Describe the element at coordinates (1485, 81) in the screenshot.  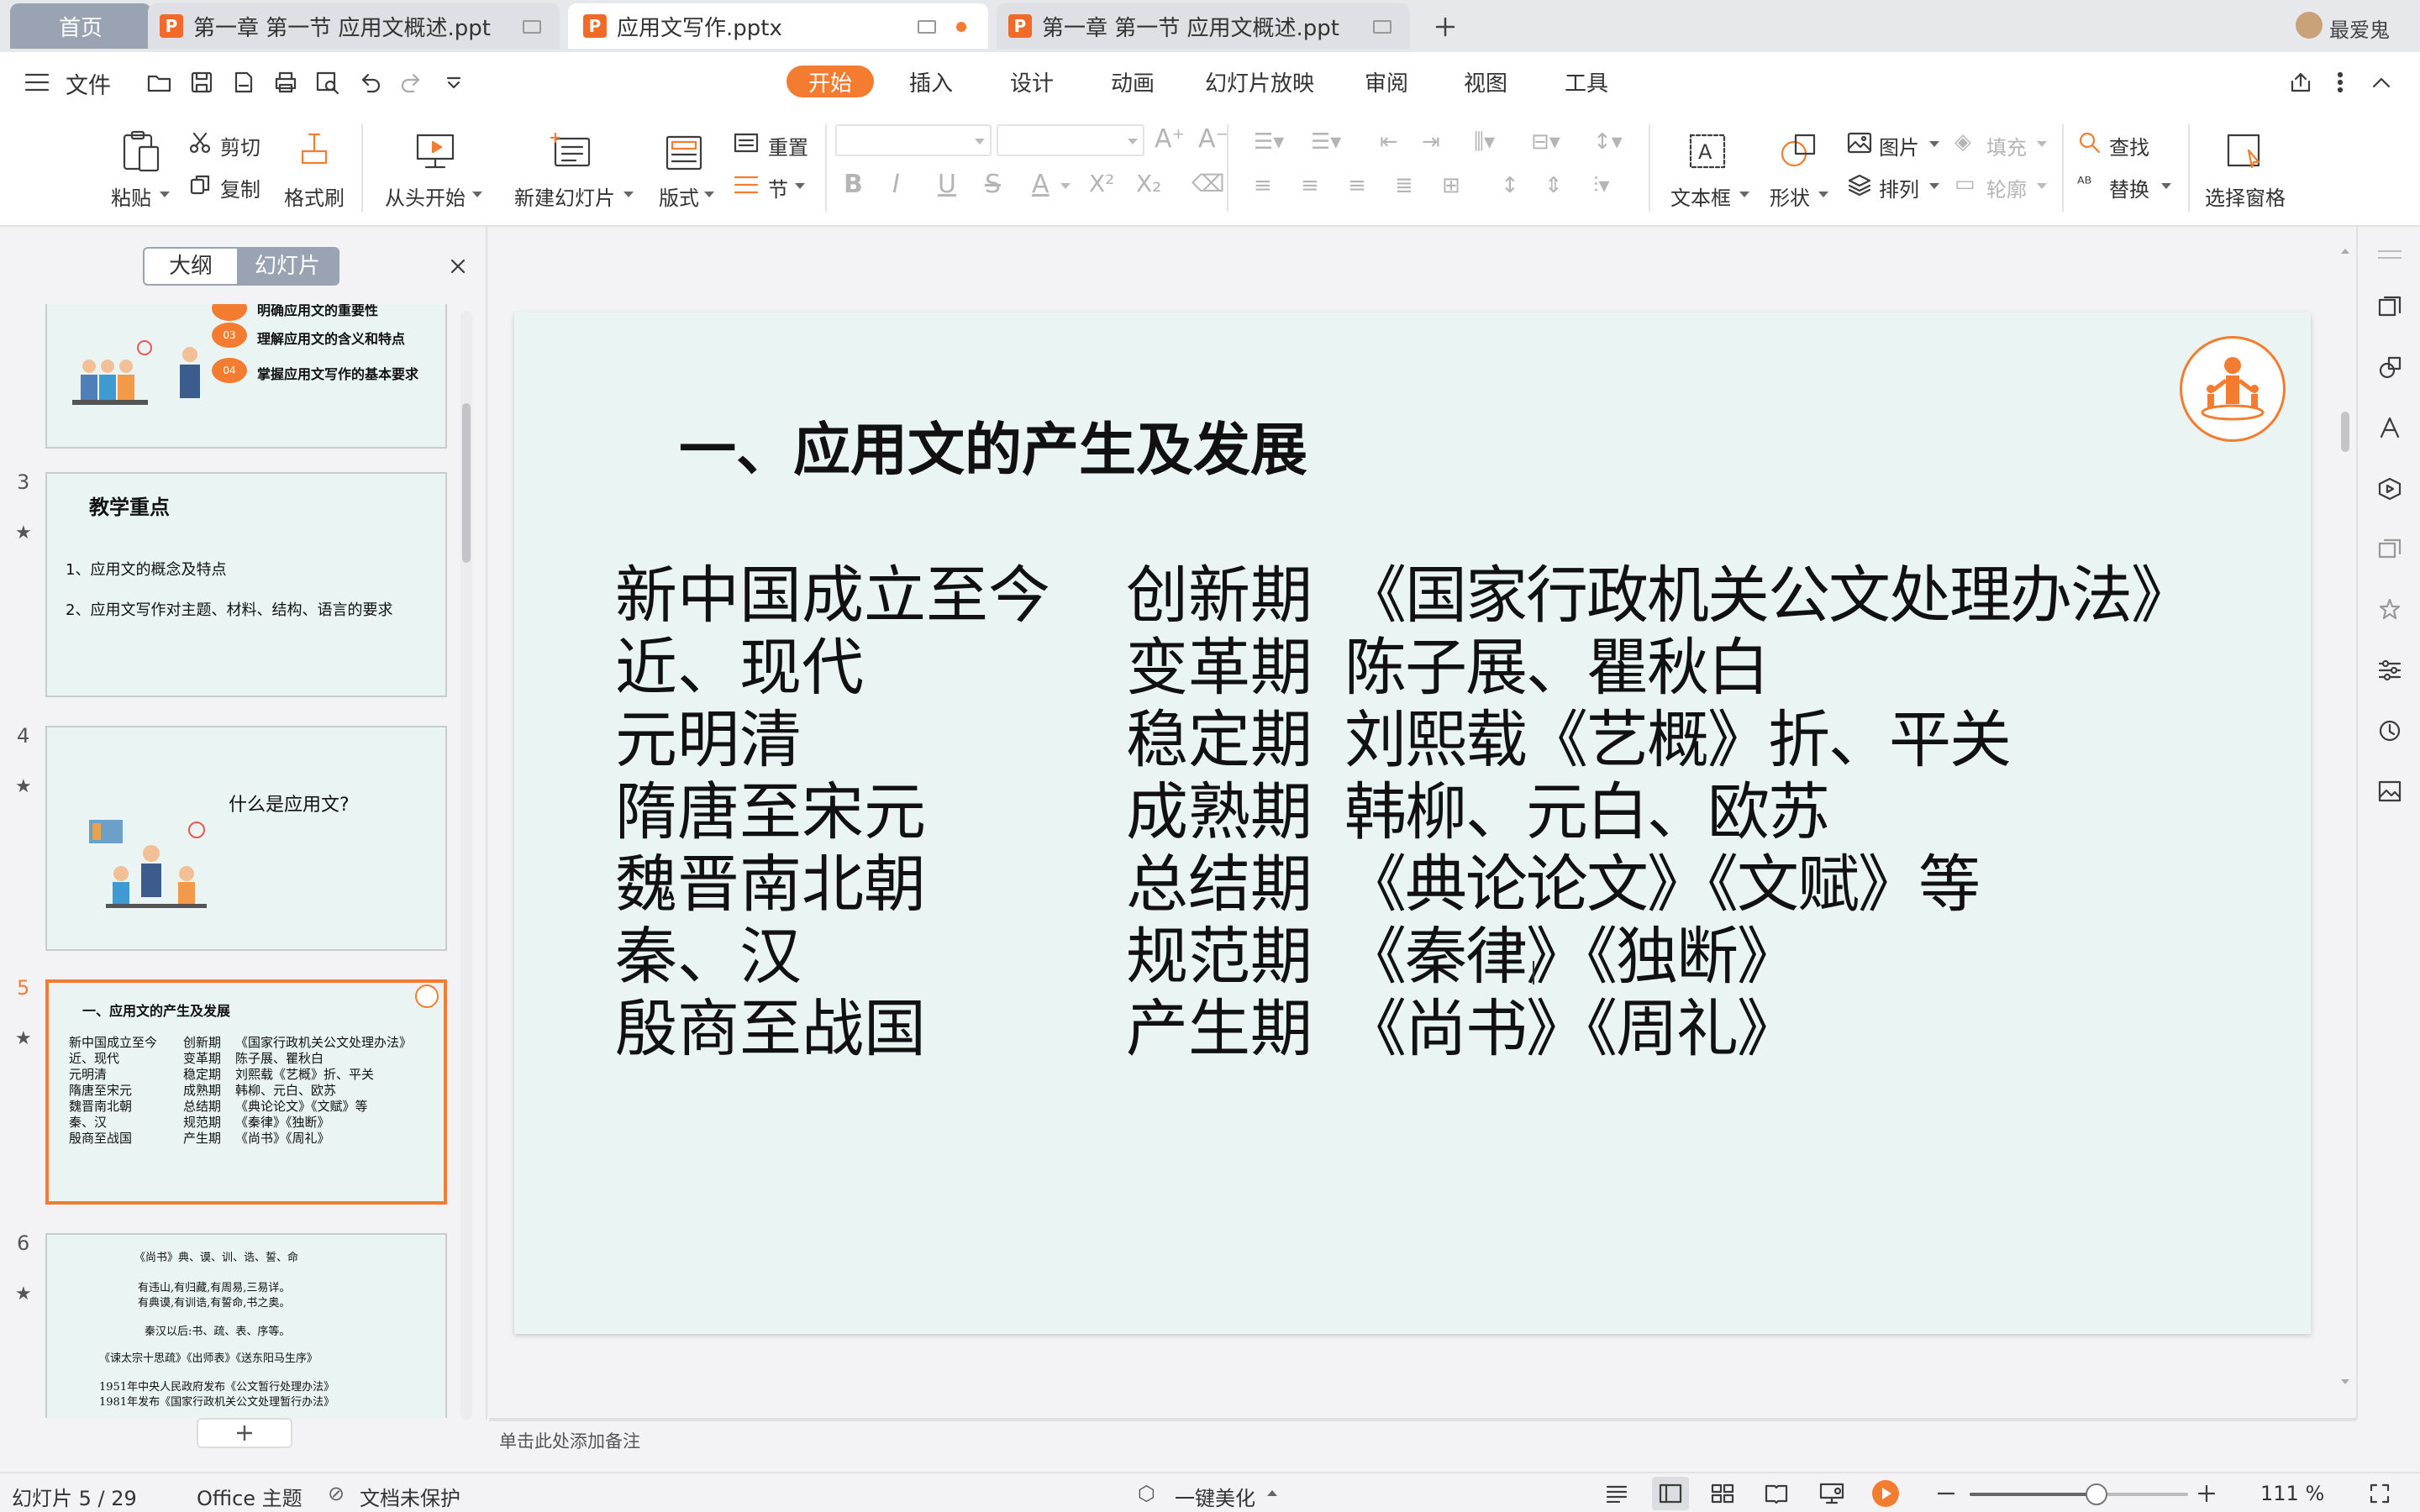
I see `tab-view: 视图` at that location.